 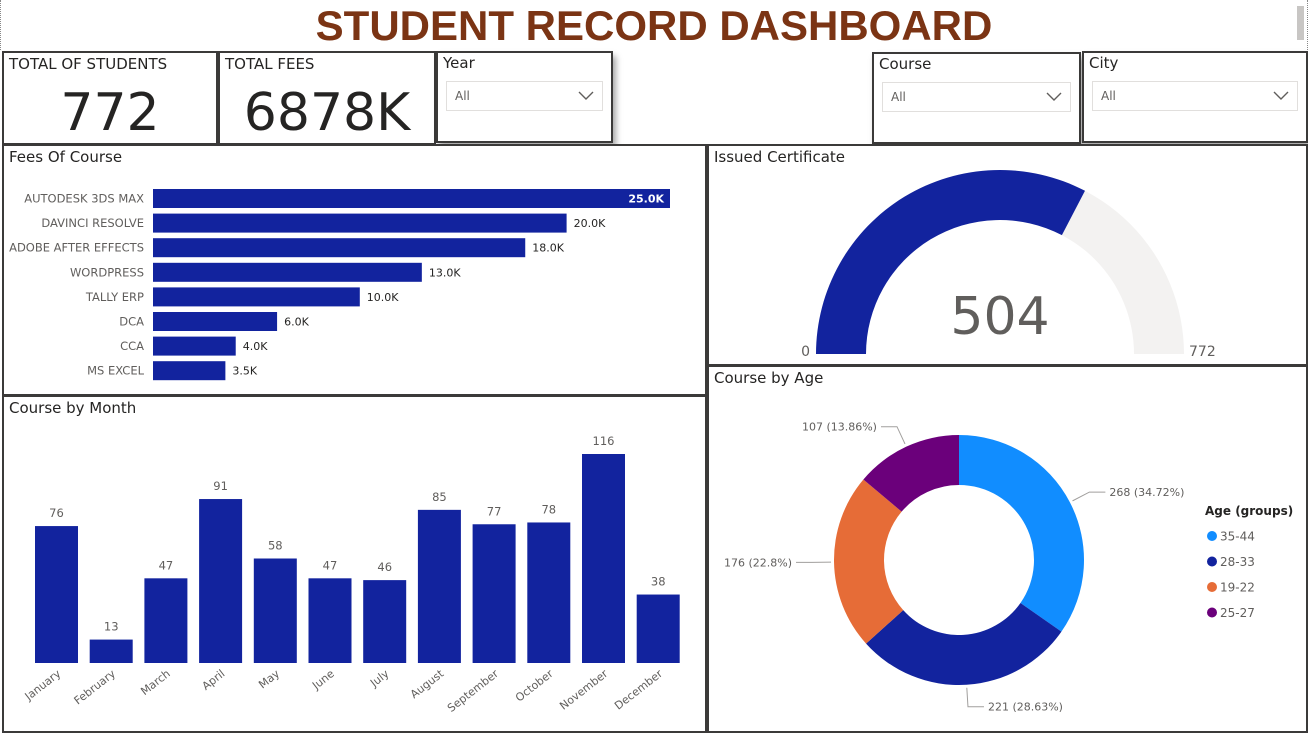 I want to click on age-legend-title: Age (groups), so click(x=1249, y=511).